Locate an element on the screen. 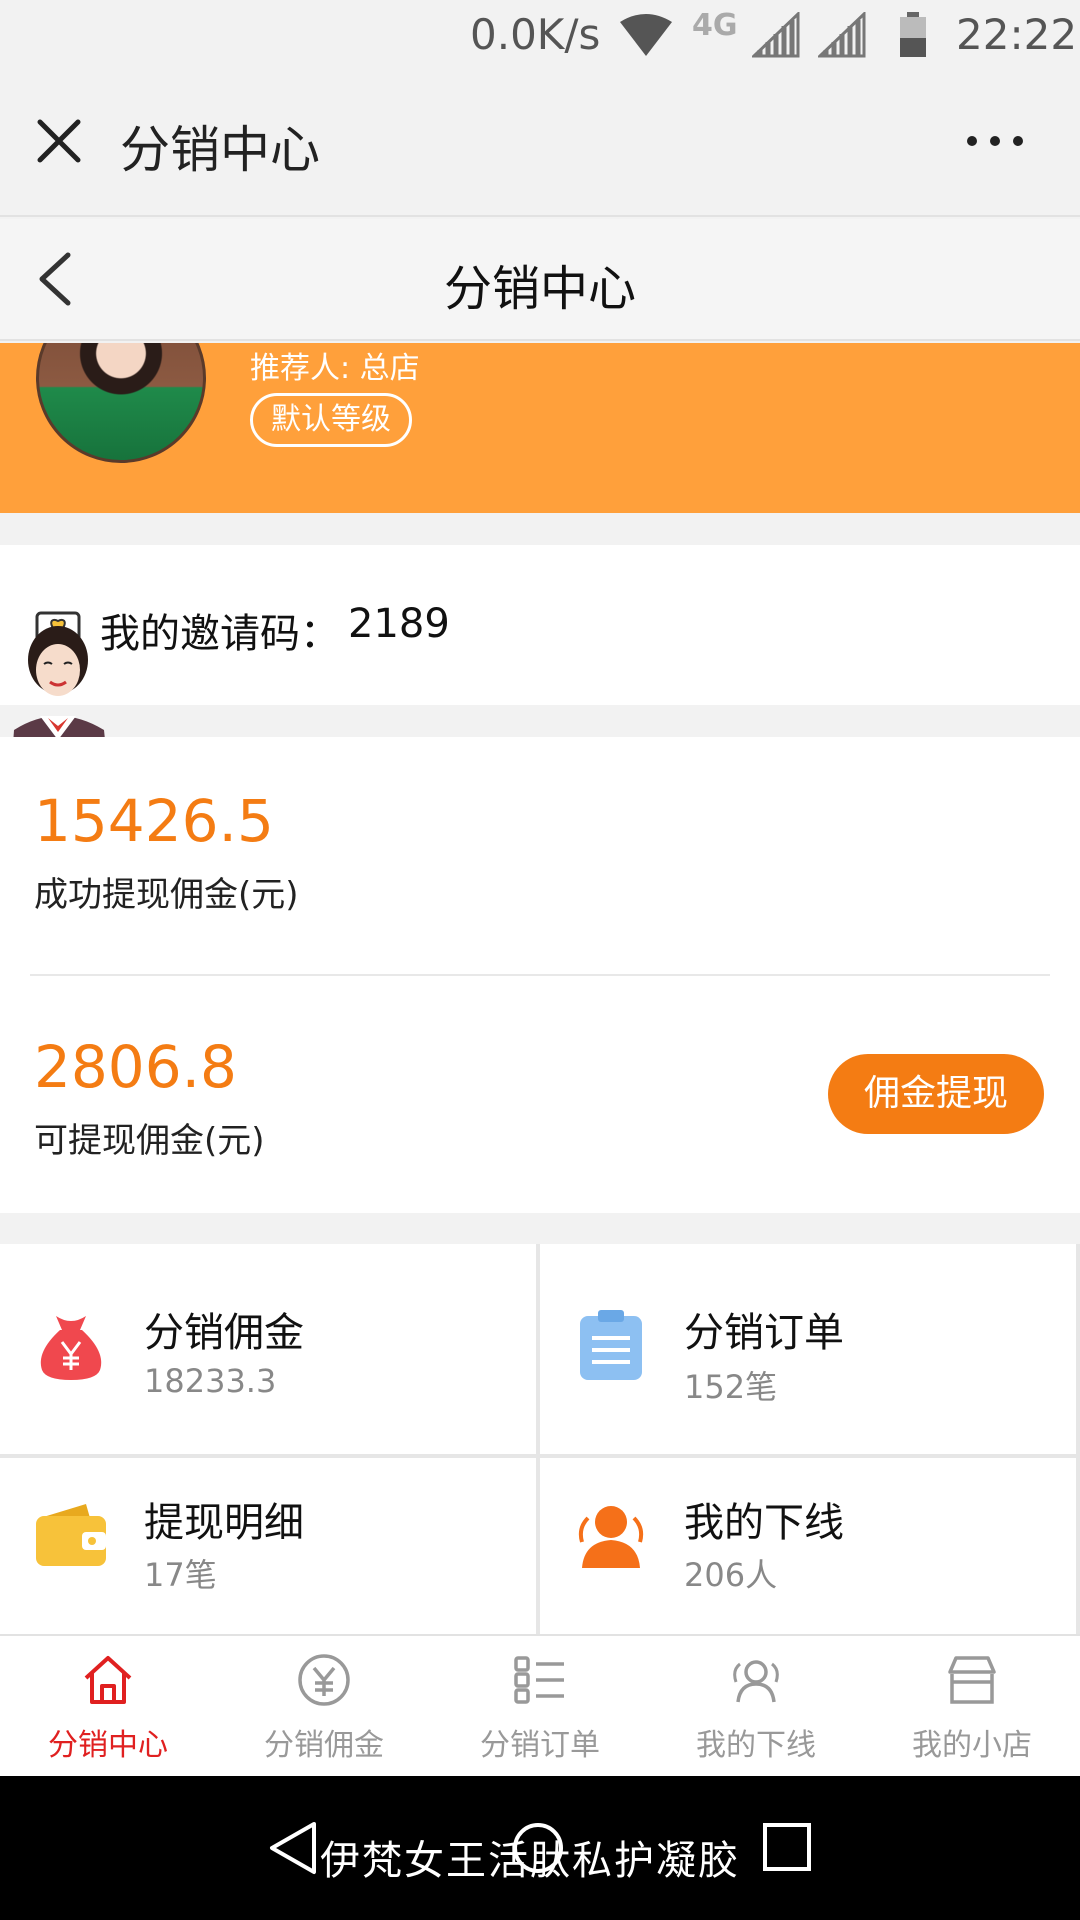 This screenshot has height=1920, width=1080. clipboard-icon is located at coordinates (611, 1345).